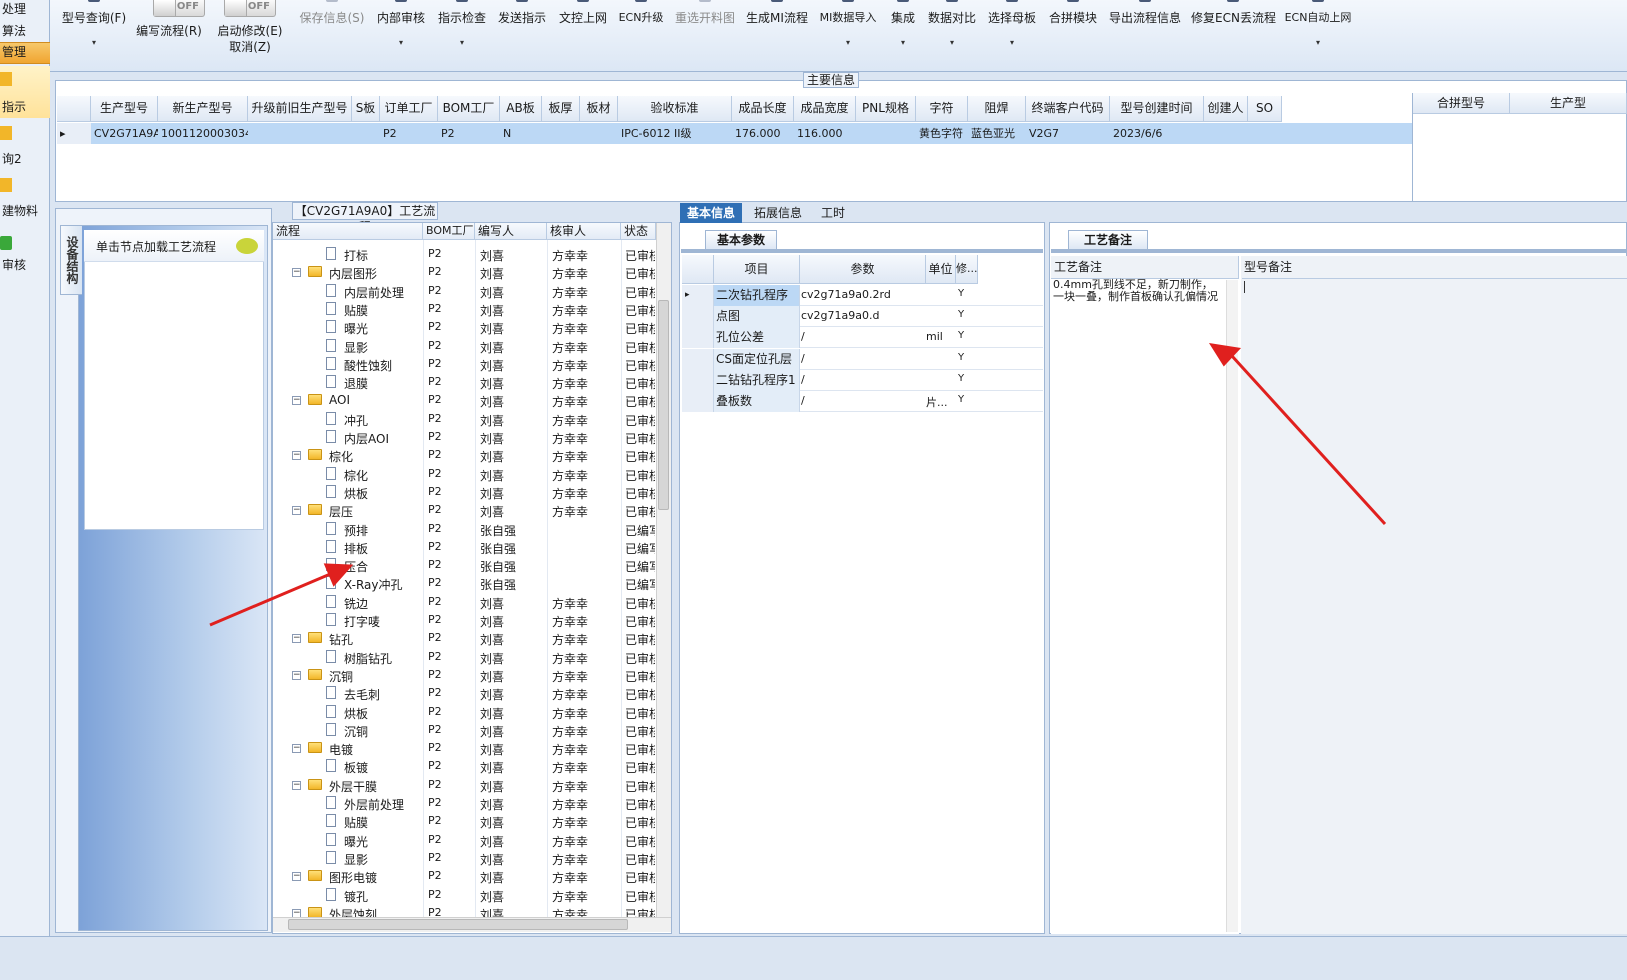  What do you see at coordinates (464, 657) in the screenshot?
I see `tree-node-step: 树脂钻孔 P2 刘喜 方幸幸 已审核` at bounding box center [464, 657].